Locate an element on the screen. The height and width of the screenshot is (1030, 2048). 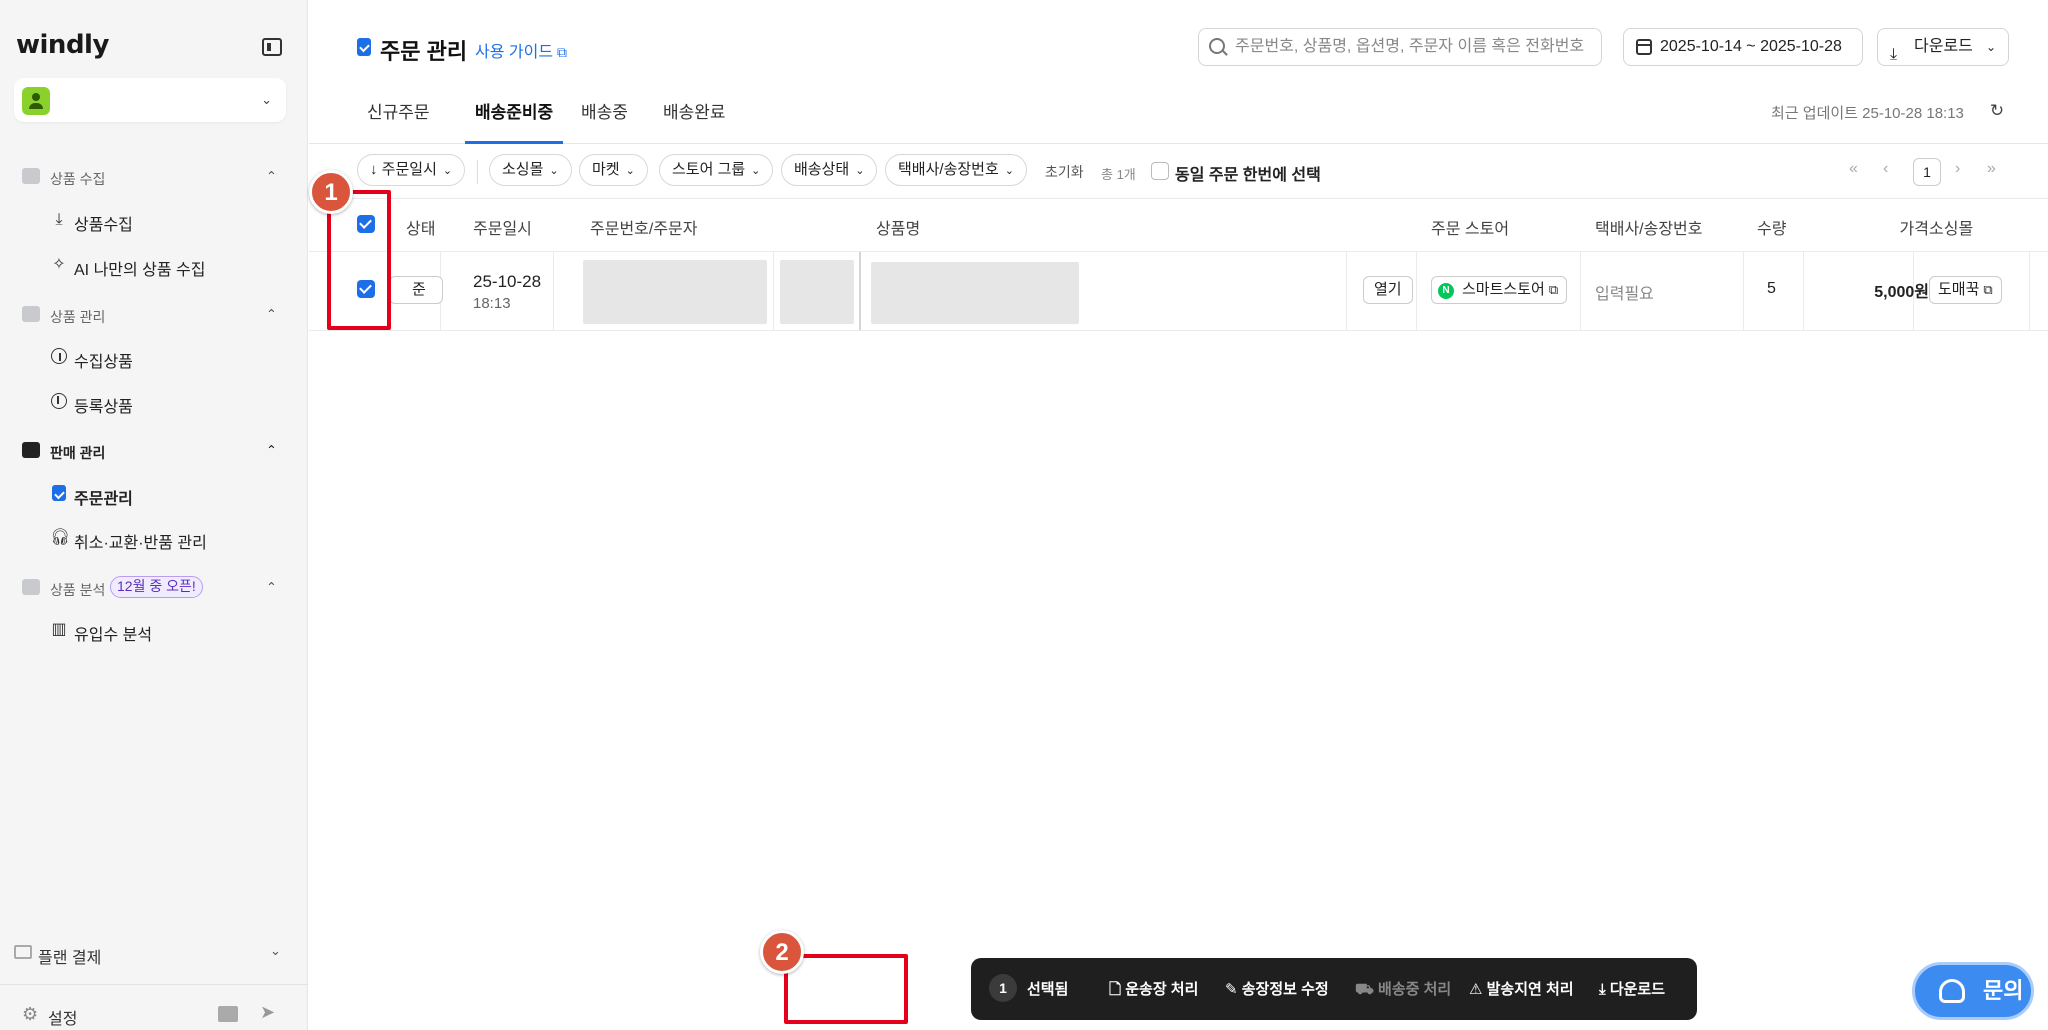
refresh-icon: ↻ is located at coordinates (1997, 111).